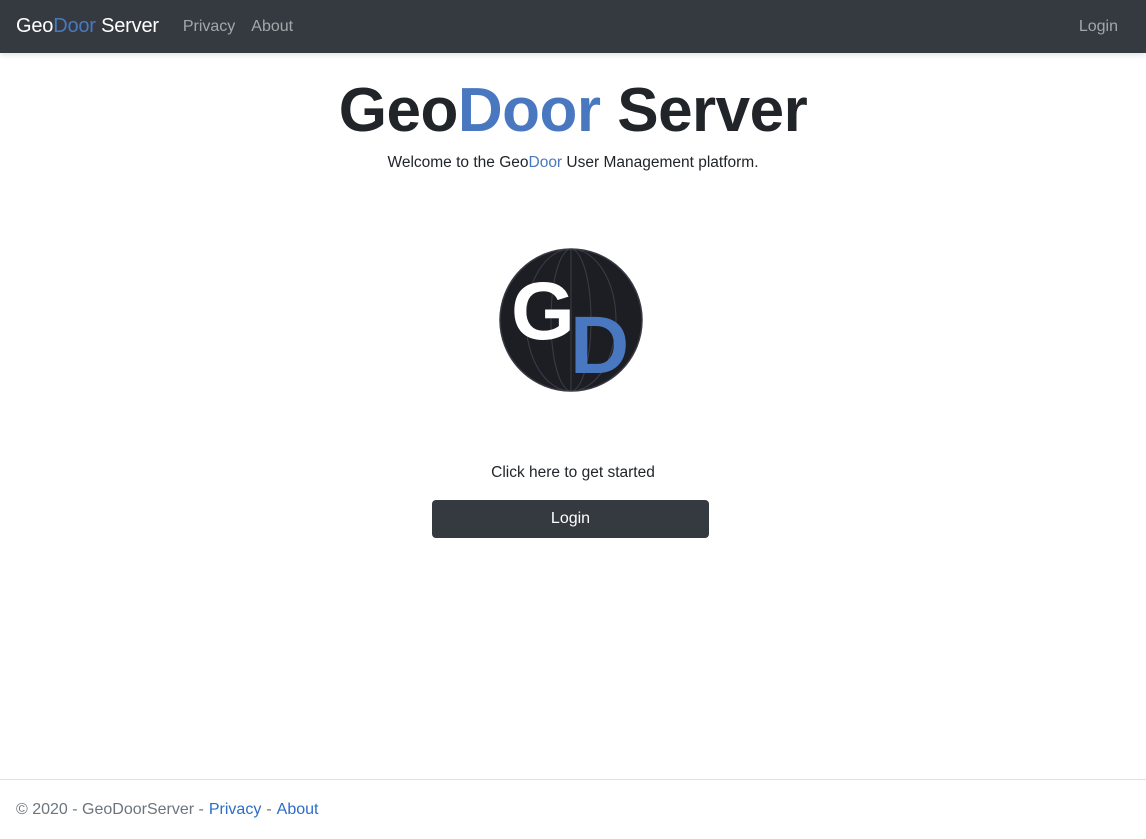 The image size is (1146, 839). What do you see at coordinates (1098, 27) in the screenshot?
I see `nav-login-link: Login` at bounding box center [1098, 27].